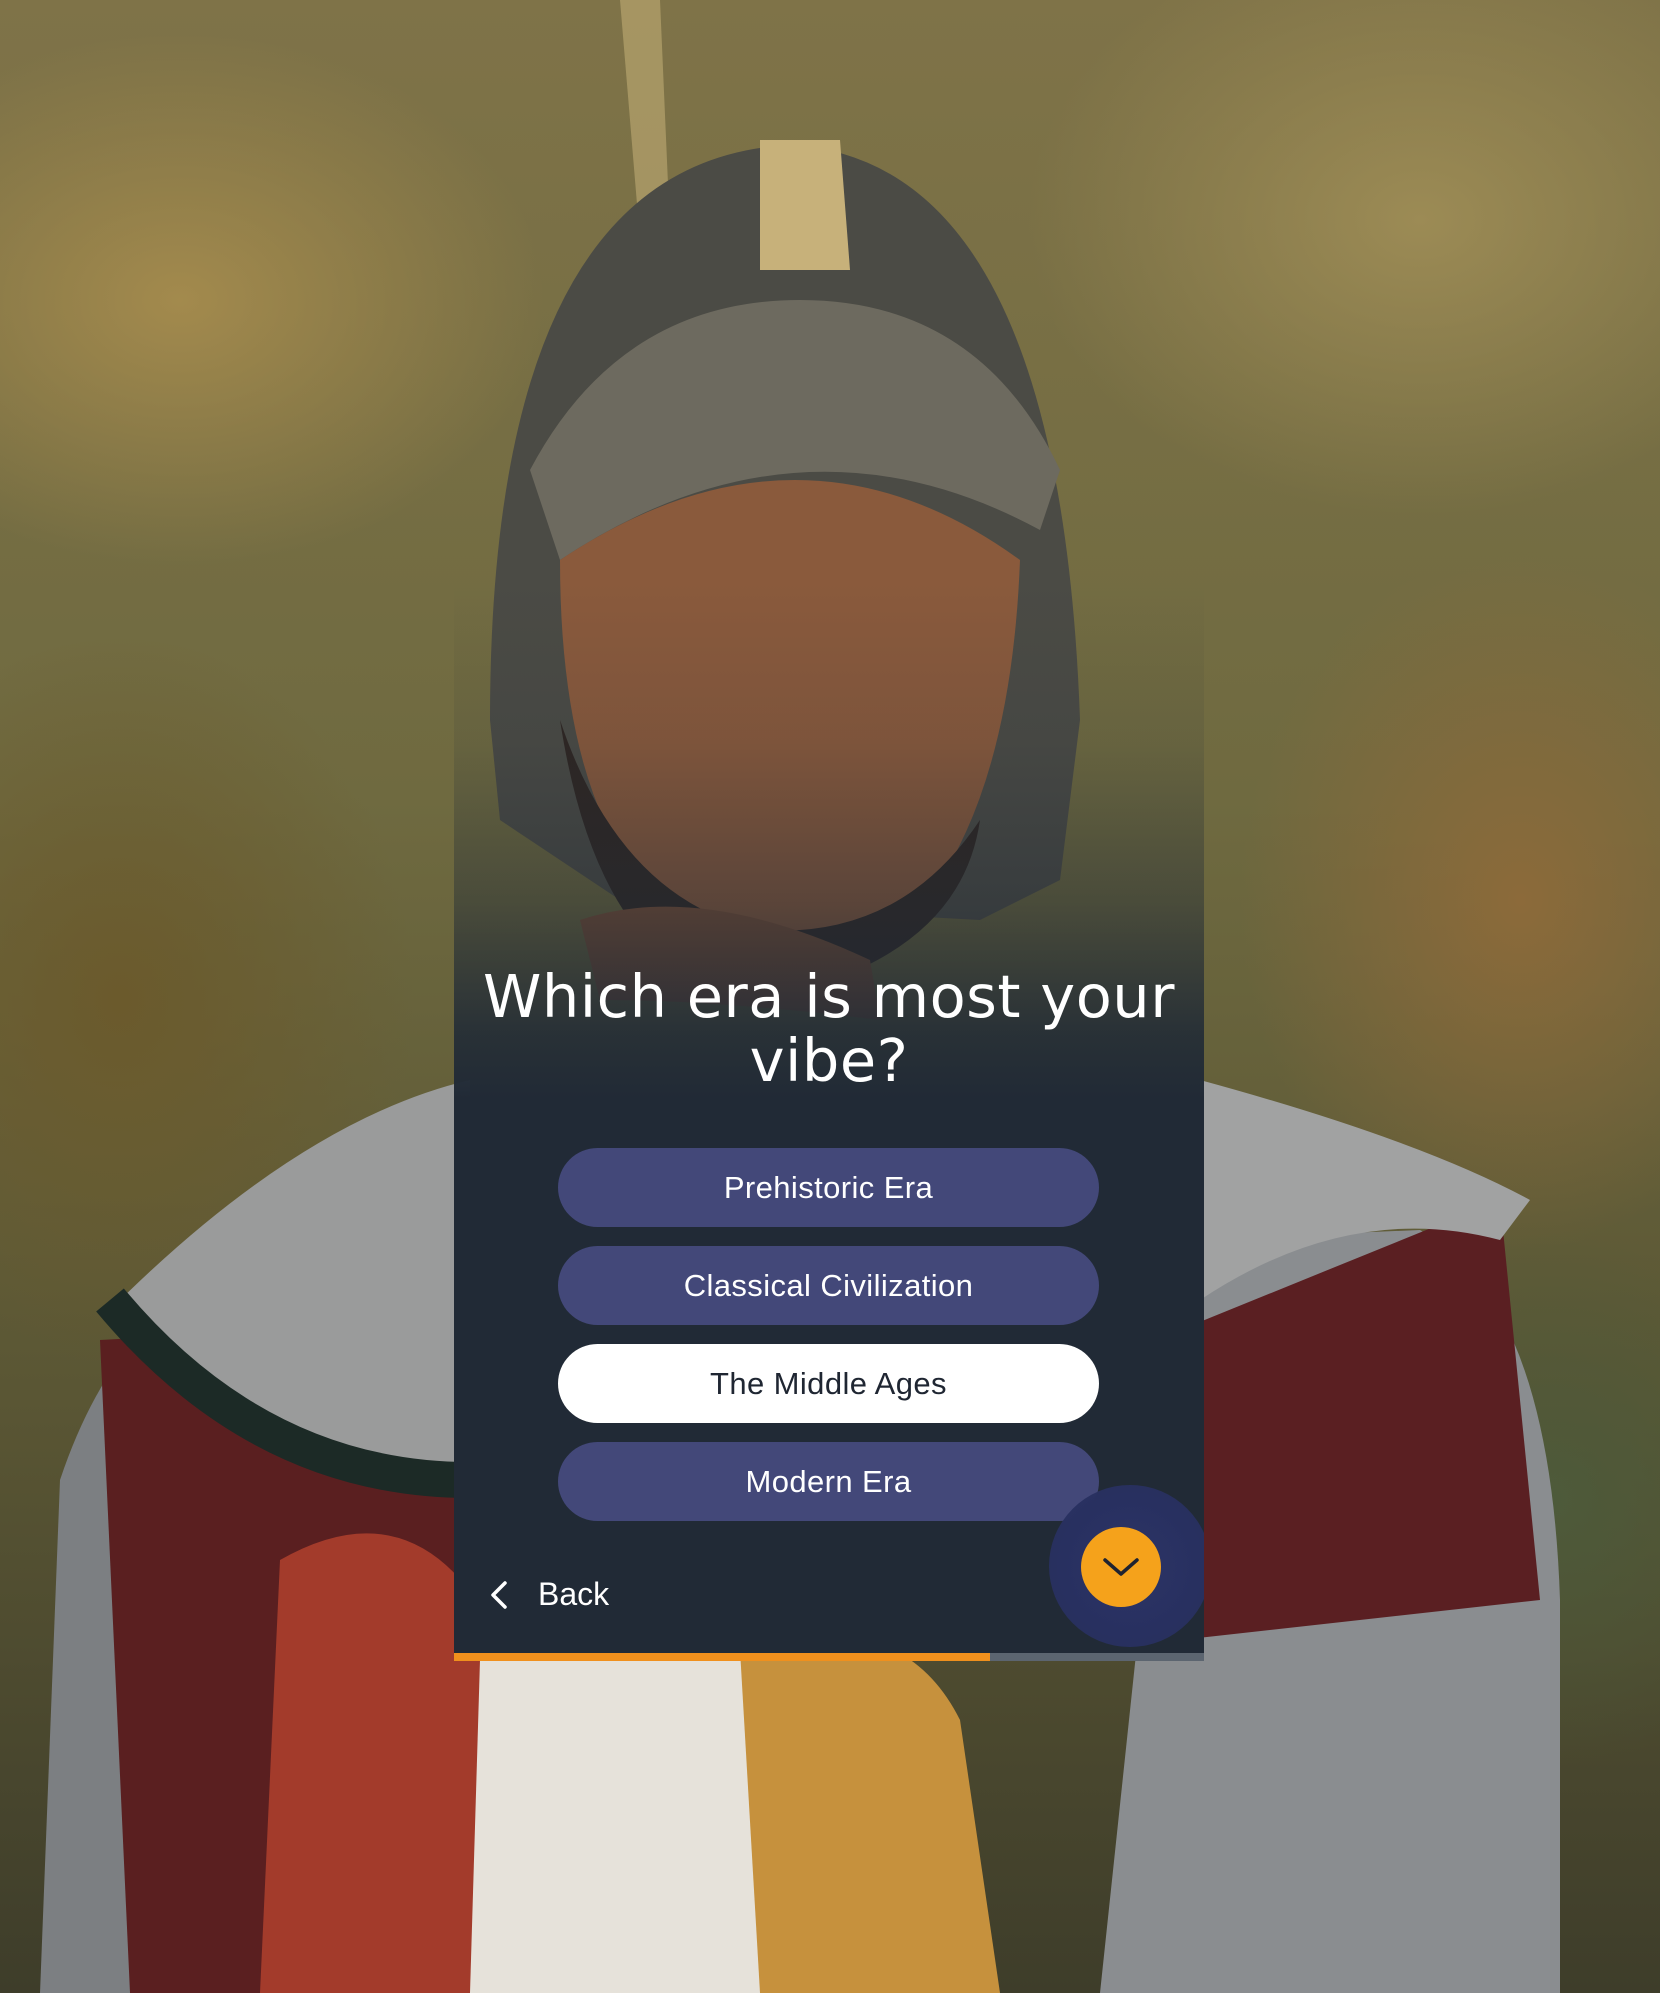 Image resolution: width=1660 pixels, height=1993 pixels. I want to click on option-label: Modern Era, so click(828, 1481).